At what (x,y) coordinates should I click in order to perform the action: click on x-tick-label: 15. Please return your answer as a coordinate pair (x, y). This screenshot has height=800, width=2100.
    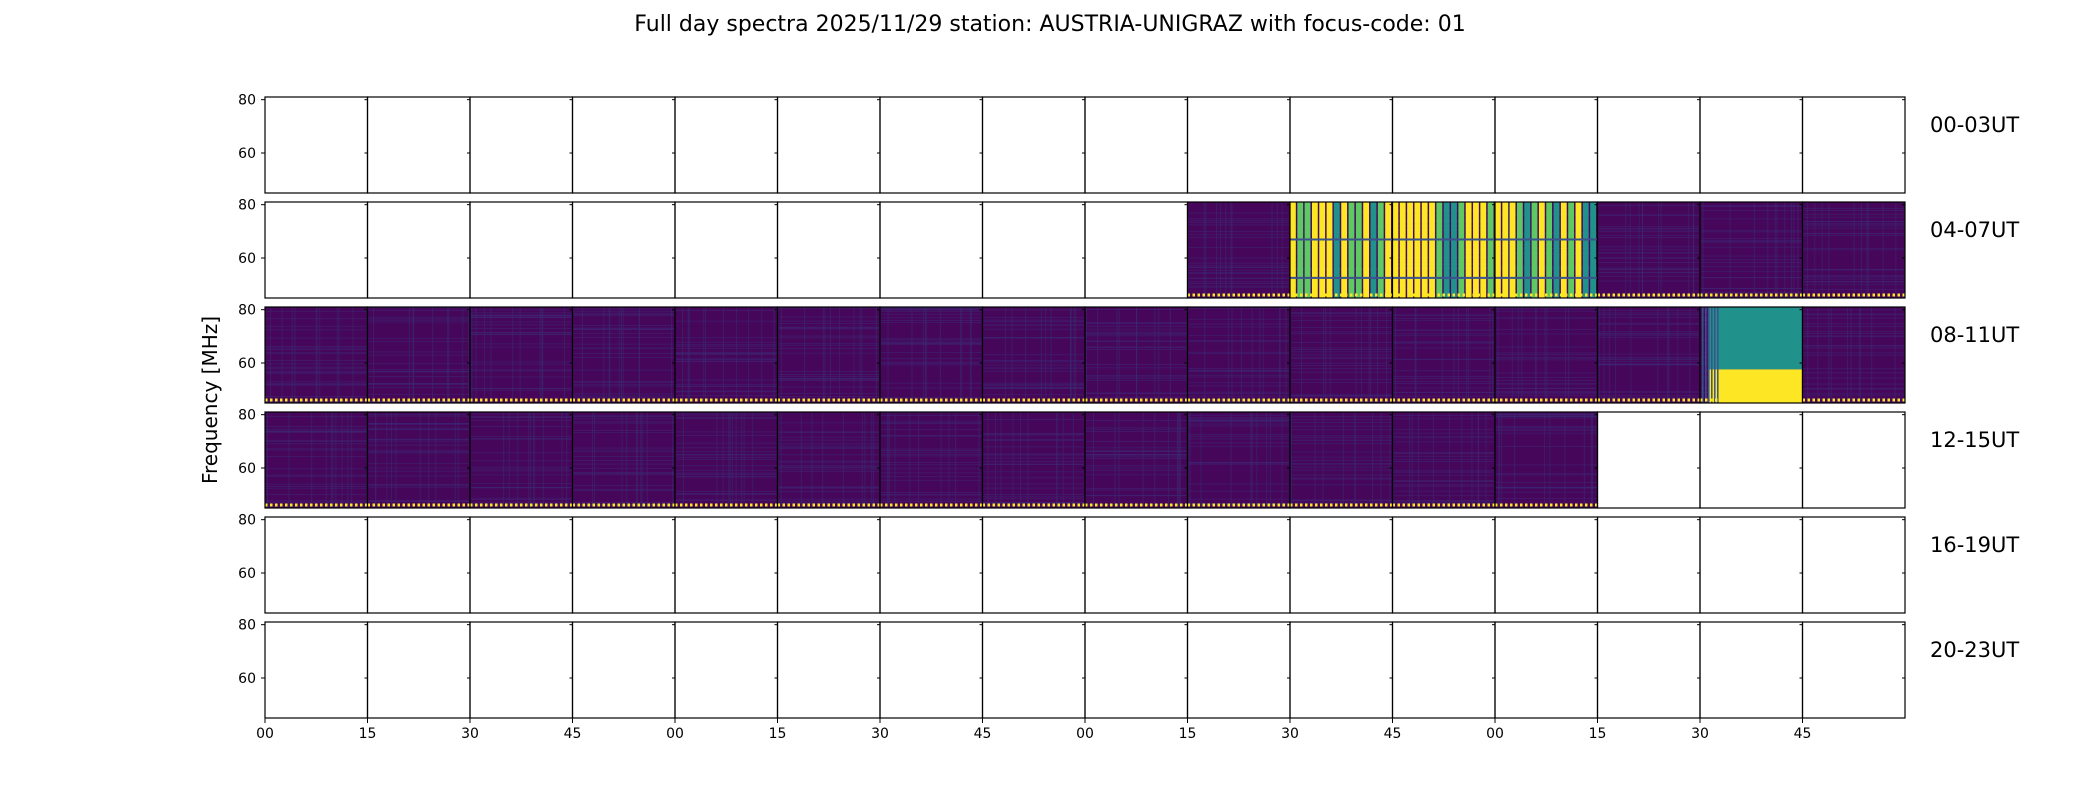
    Looking at the image, I should click on (1188, 734).